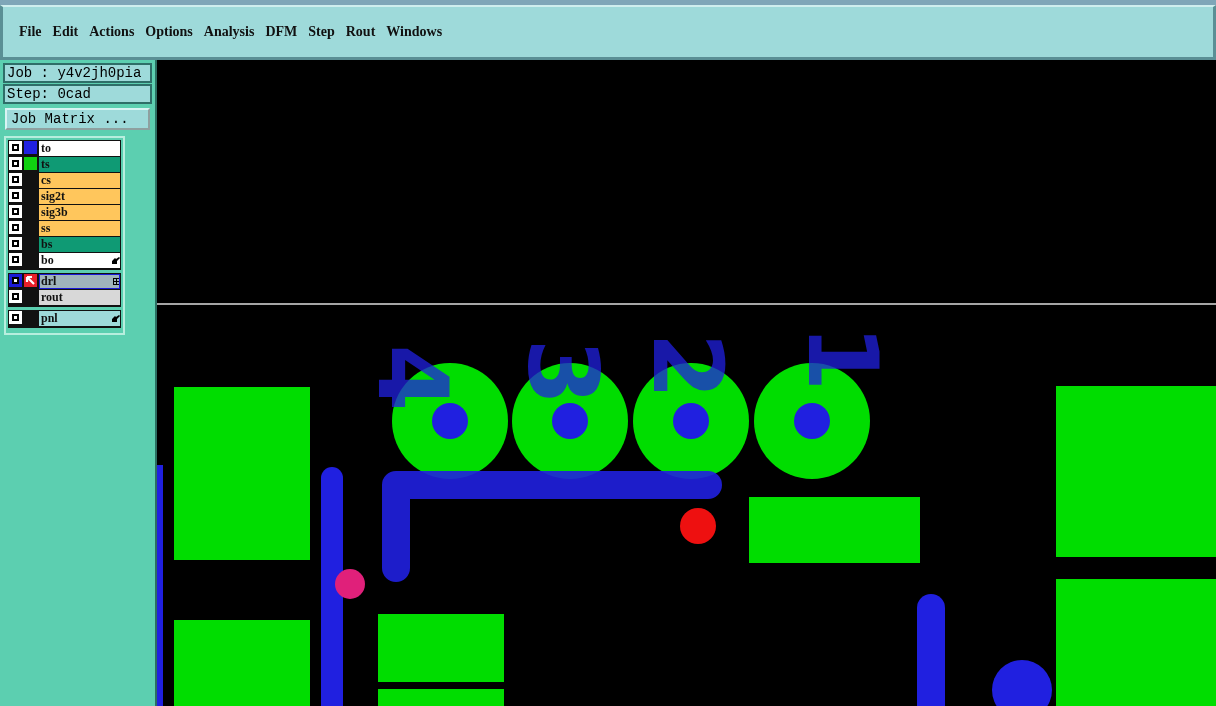 The width and height of the screenshot is (1216, 706). Describe the element at coordinates (49, 281) in the screenshot. I see `layer-name: drl` at that location.